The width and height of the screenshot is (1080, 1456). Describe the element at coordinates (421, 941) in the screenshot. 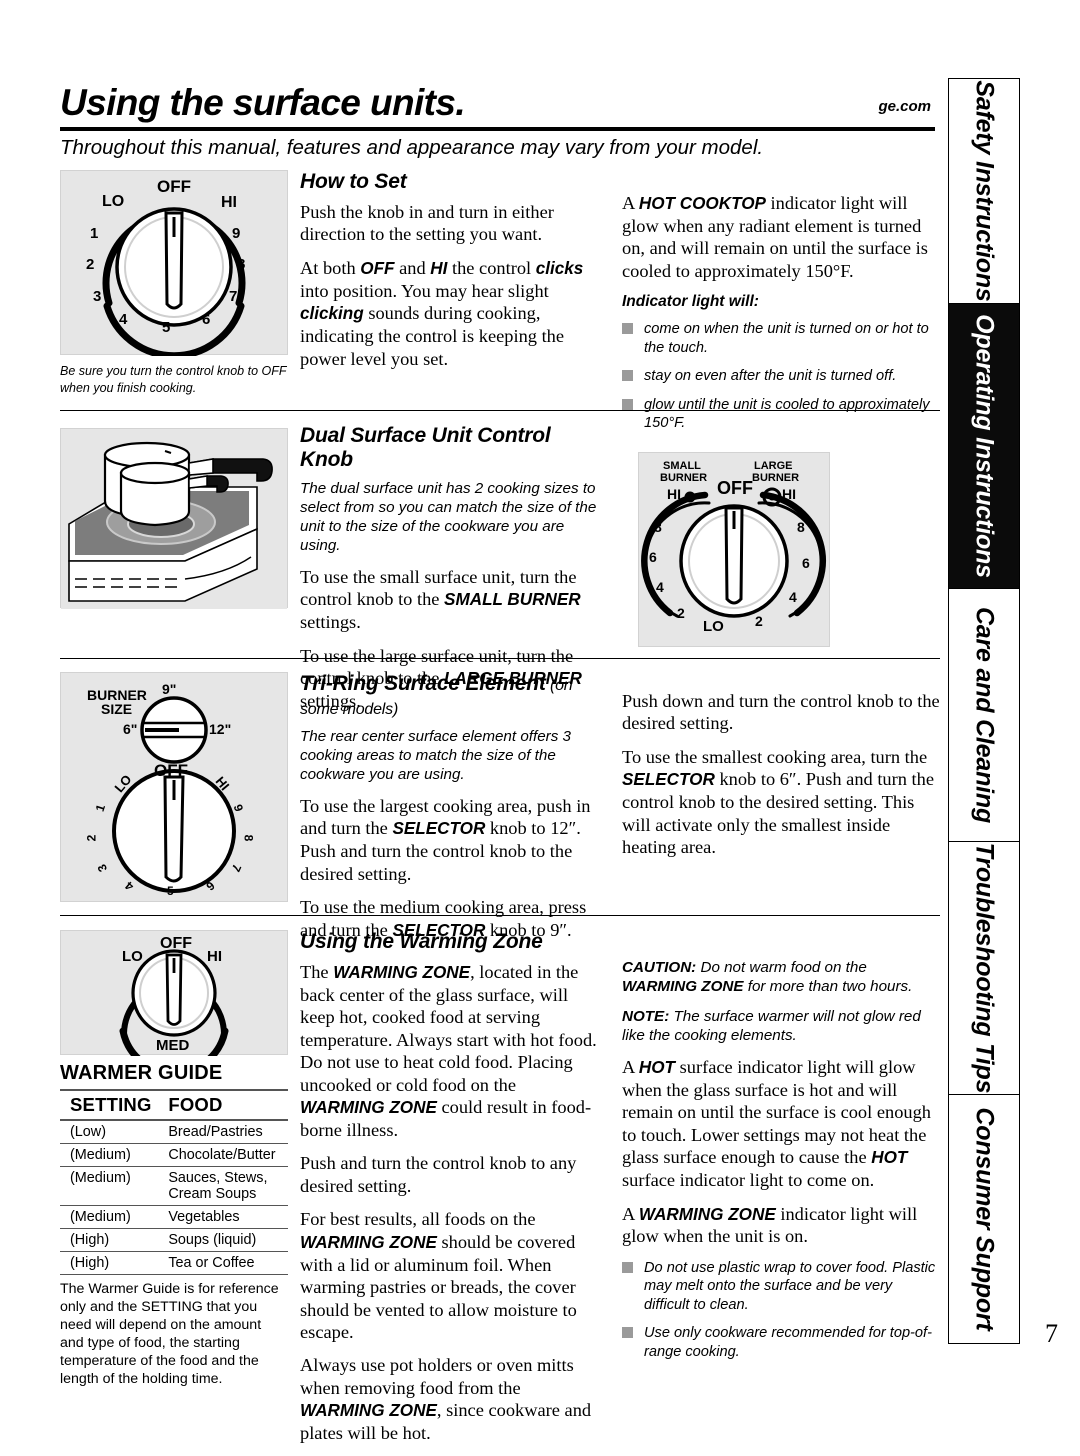

I see `warming-zone-heading: Using the Warming Zone` at that location.